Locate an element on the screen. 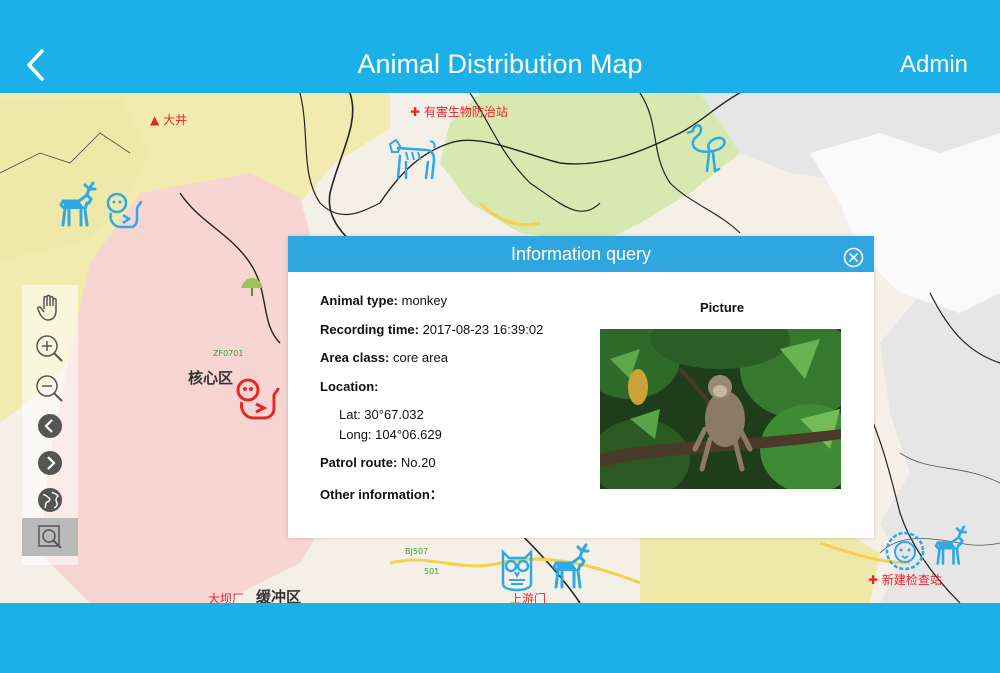  other-information-label: Other information： is located at coordinates (381, 494).